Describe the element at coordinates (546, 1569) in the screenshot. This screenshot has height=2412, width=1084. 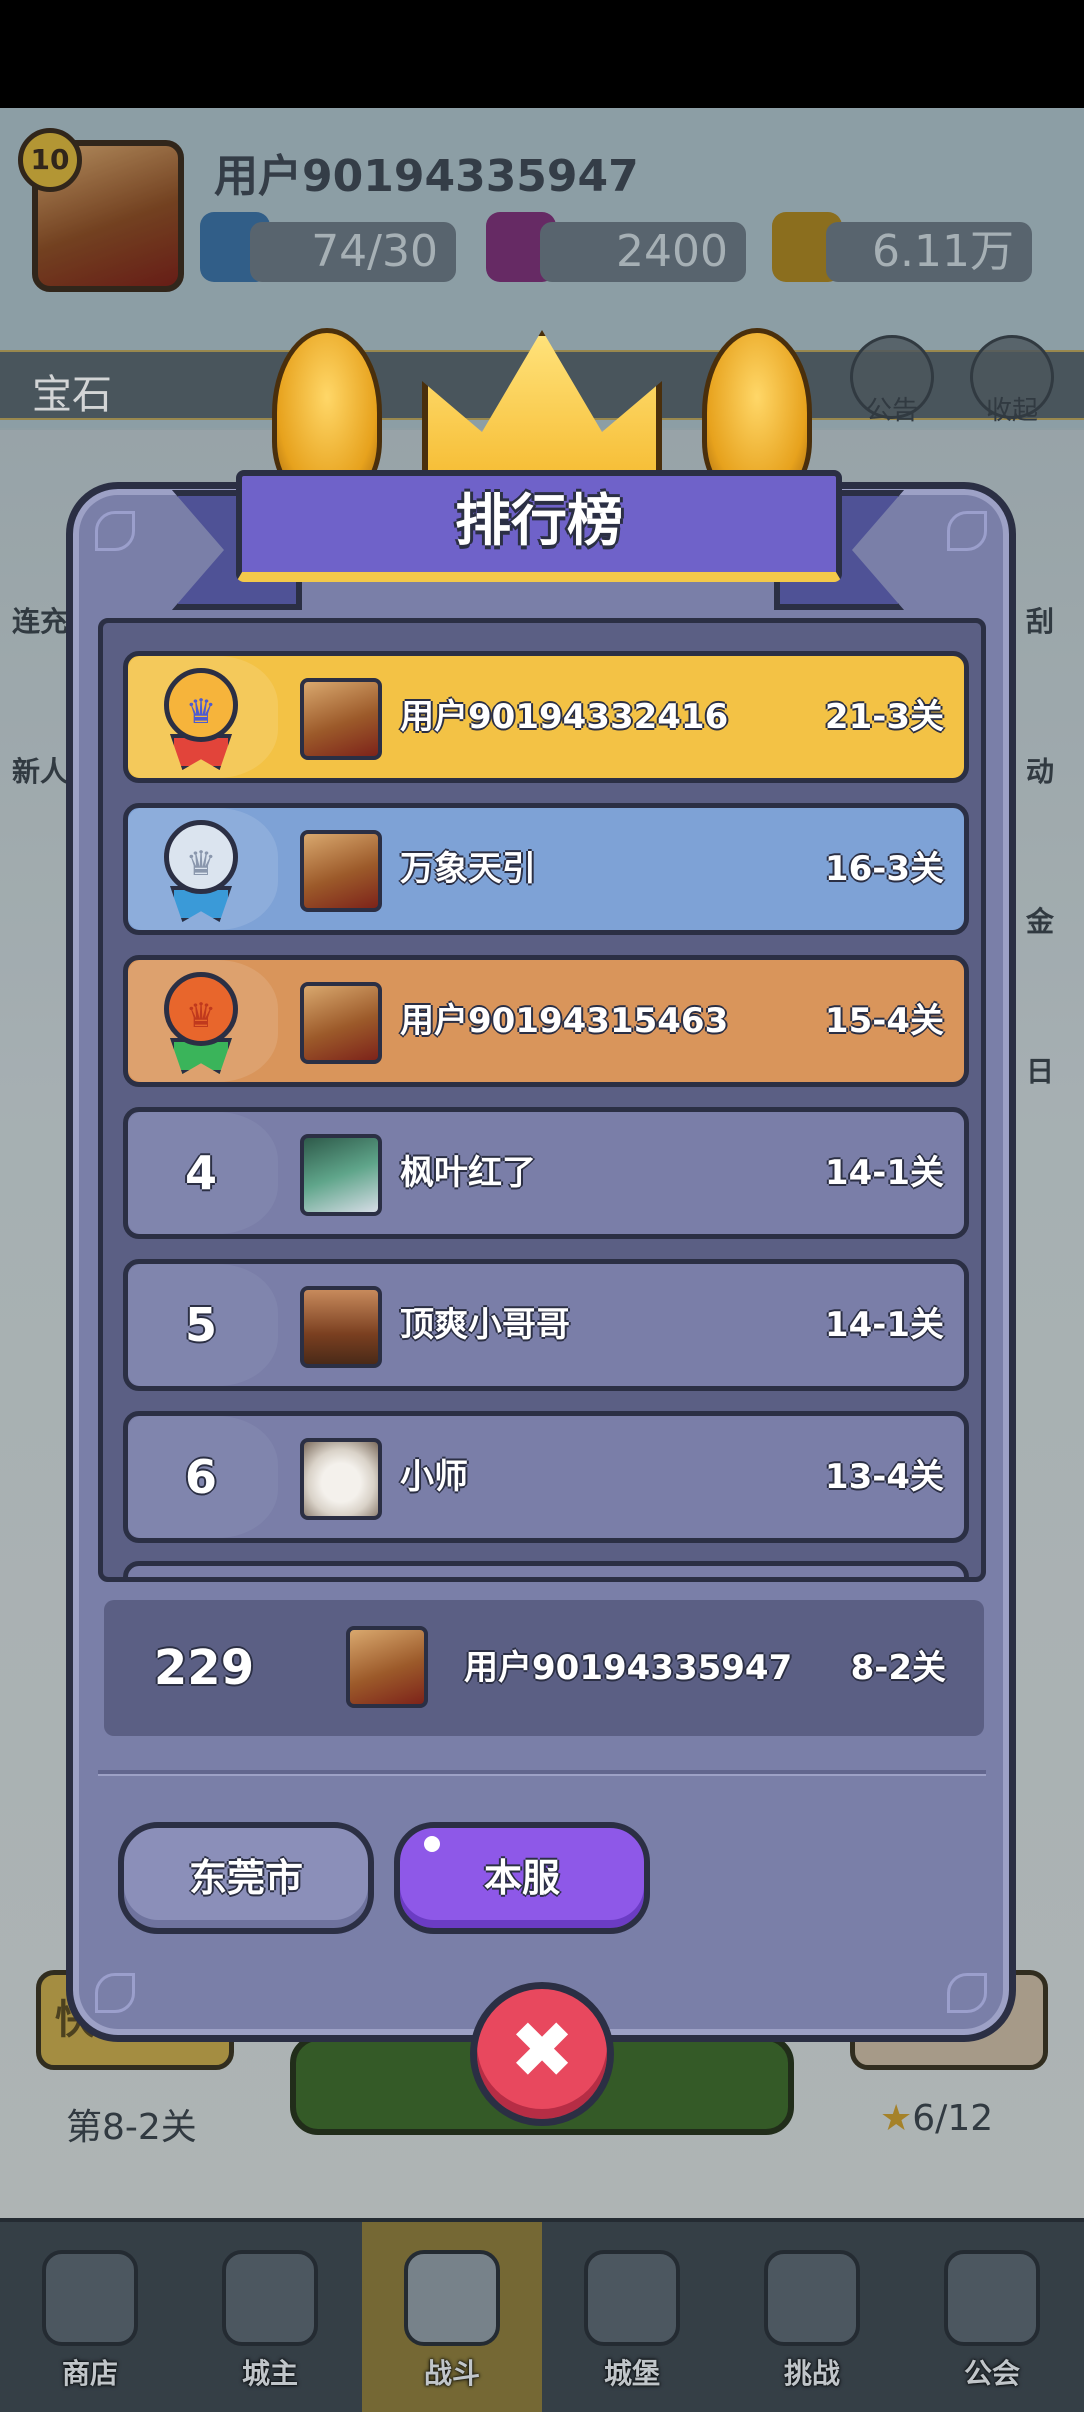
I see `leaderboard-row-next` at that location.